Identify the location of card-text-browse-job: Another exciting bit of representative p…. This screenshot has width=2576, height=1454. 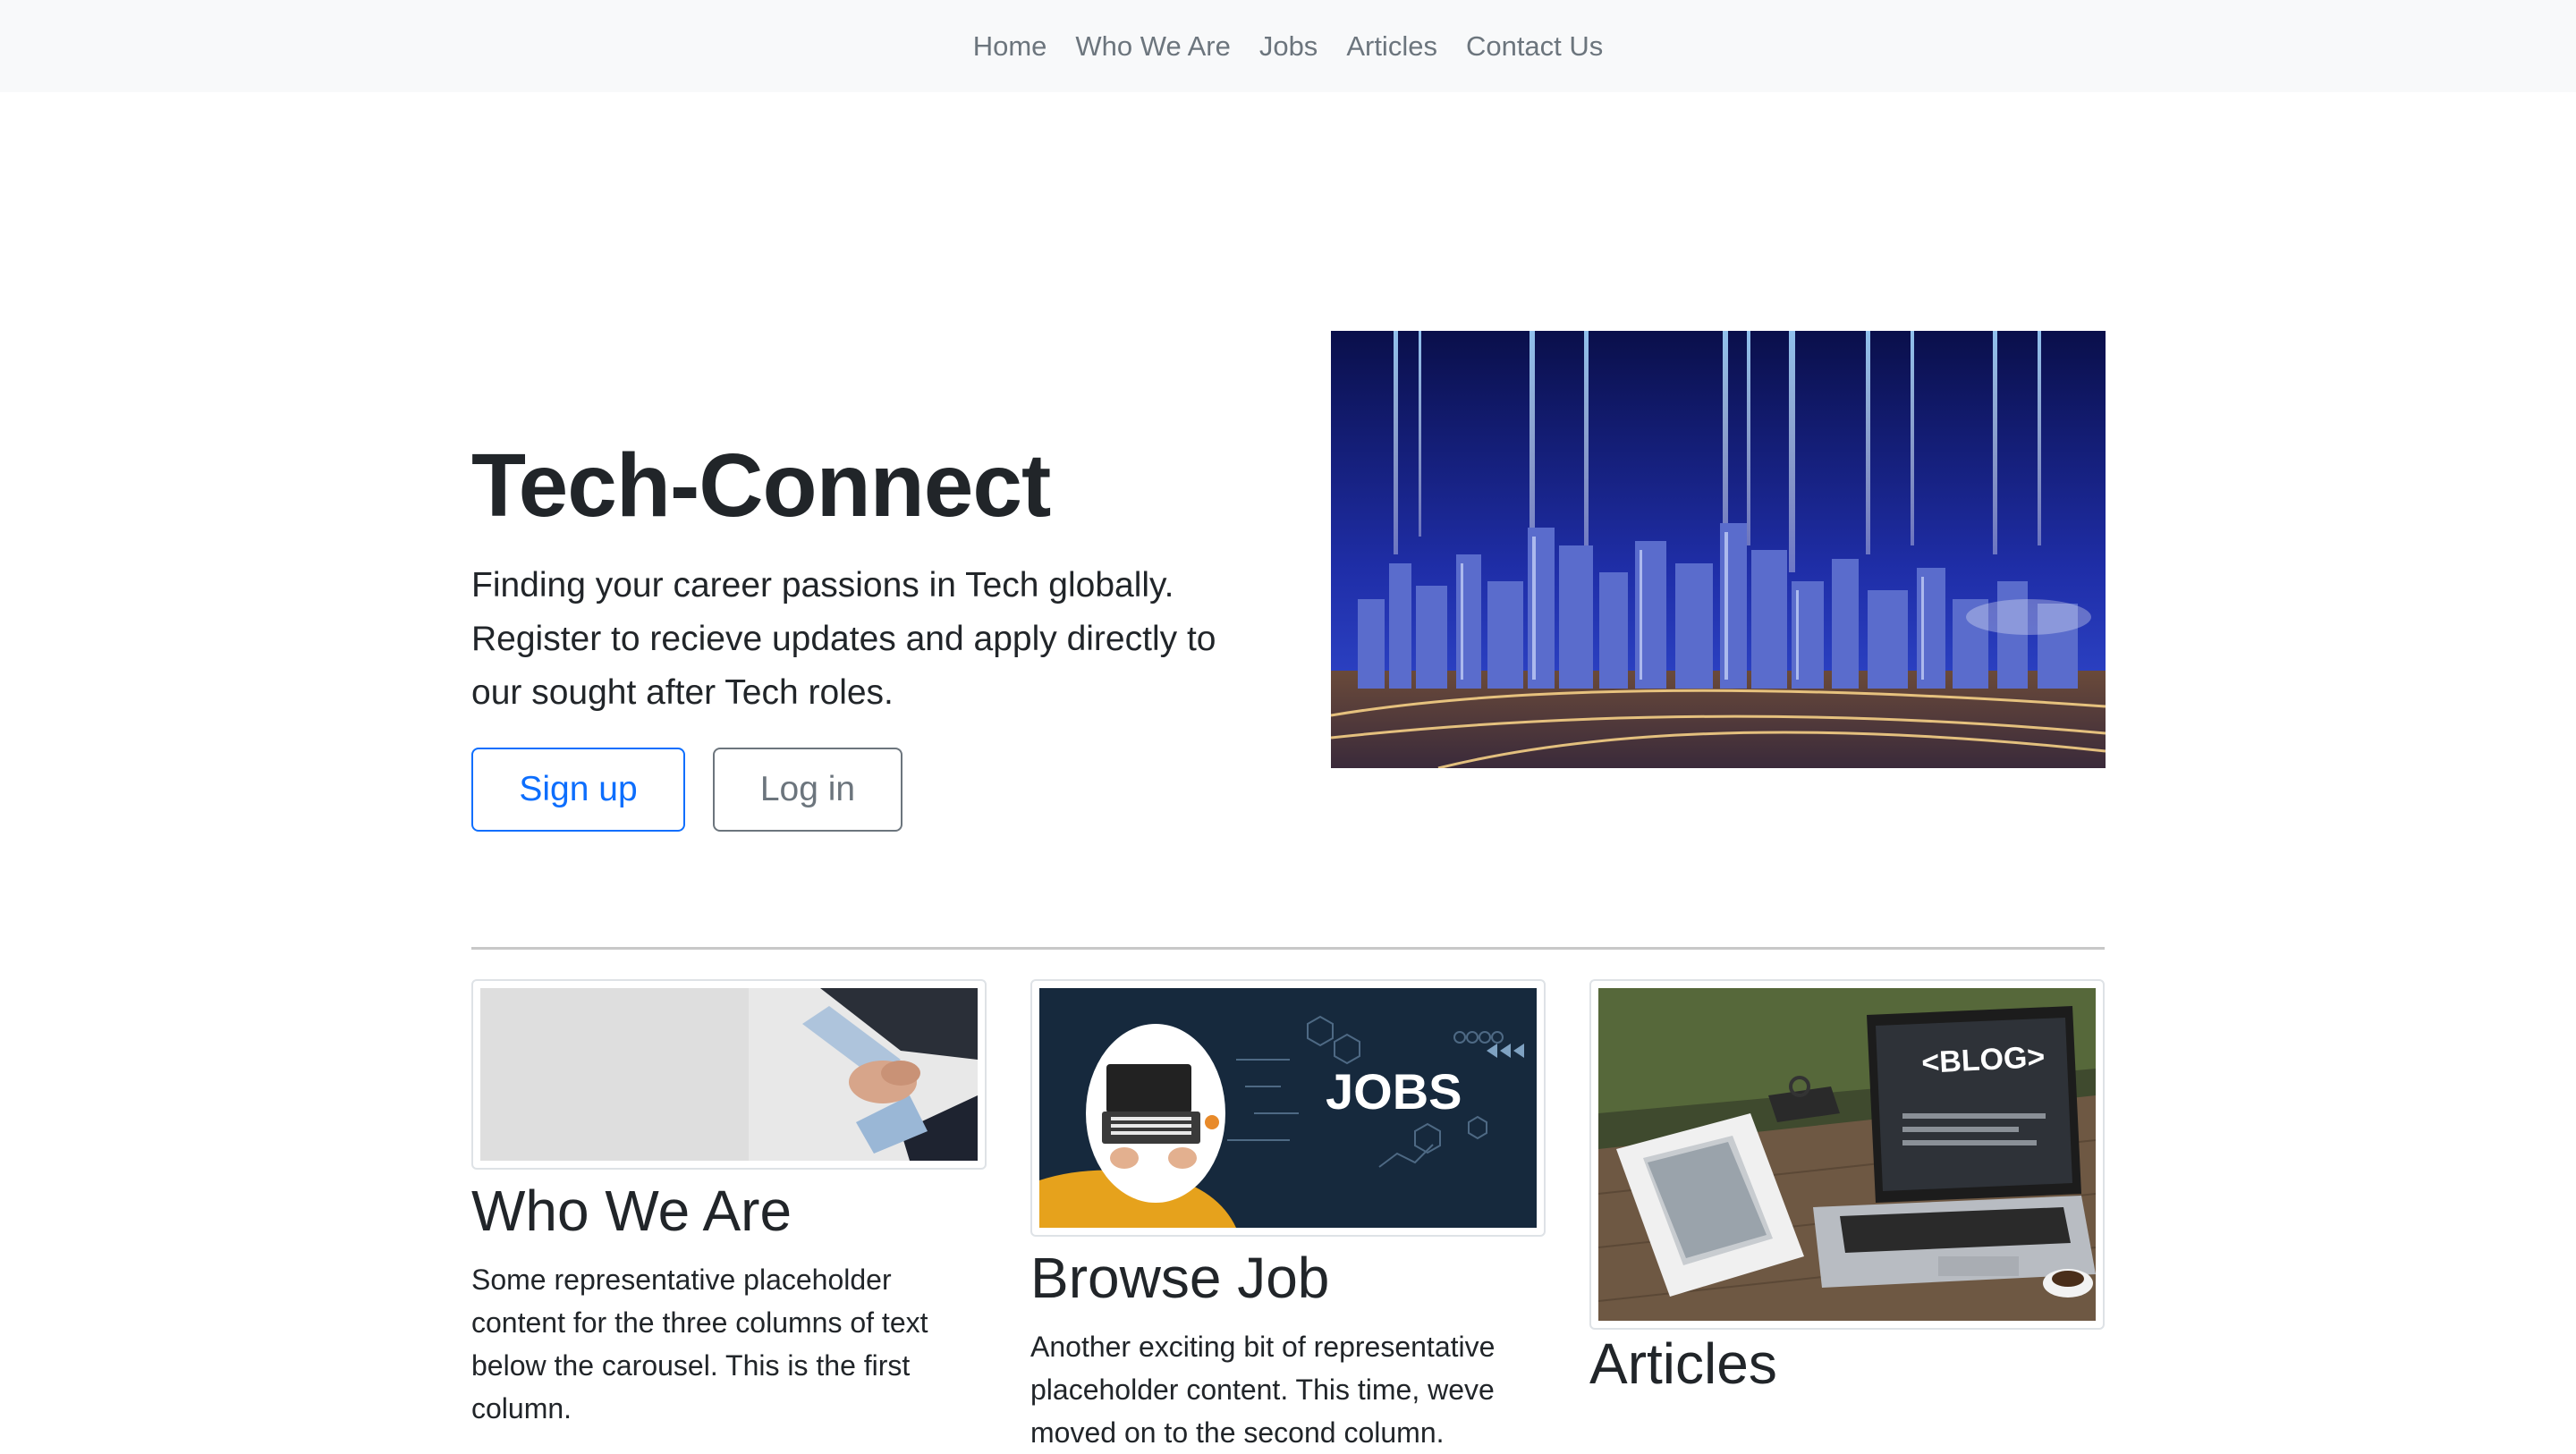
(1263, 1389).